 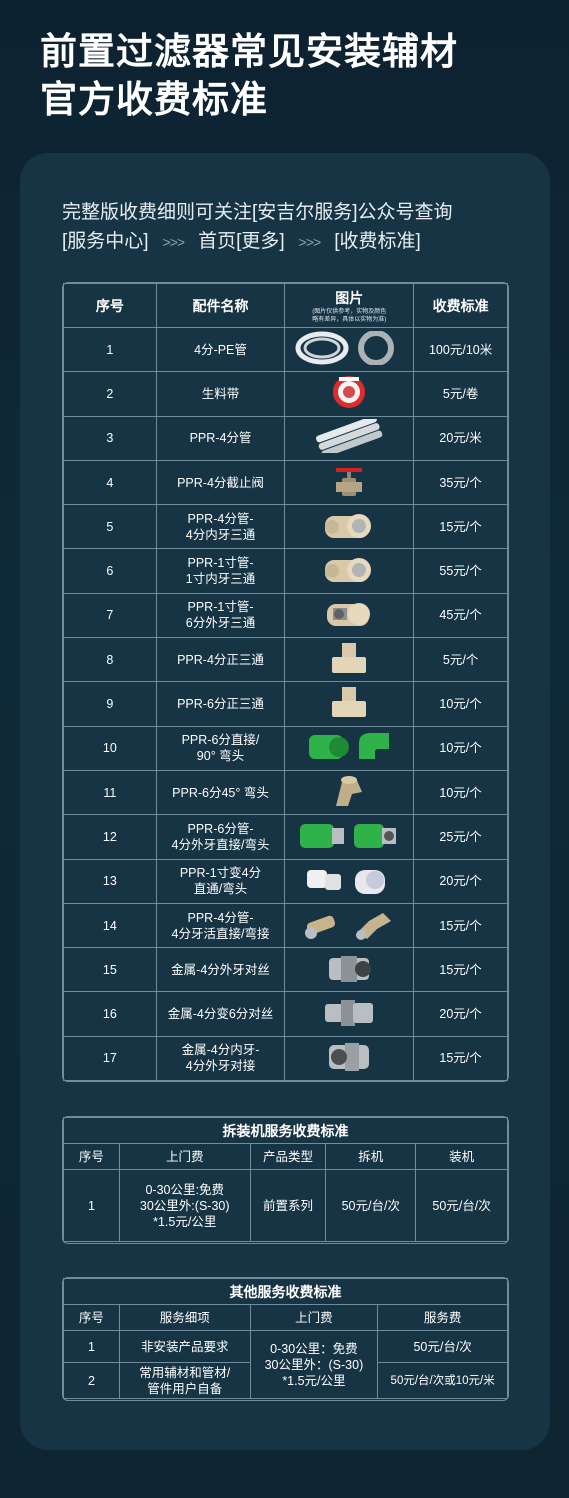 What do you see at coordinates (442, 1380) in the screenshot?
I see `other-cell-fee: 50元/台/次或10元/米` at bounding box center [442, 1380].